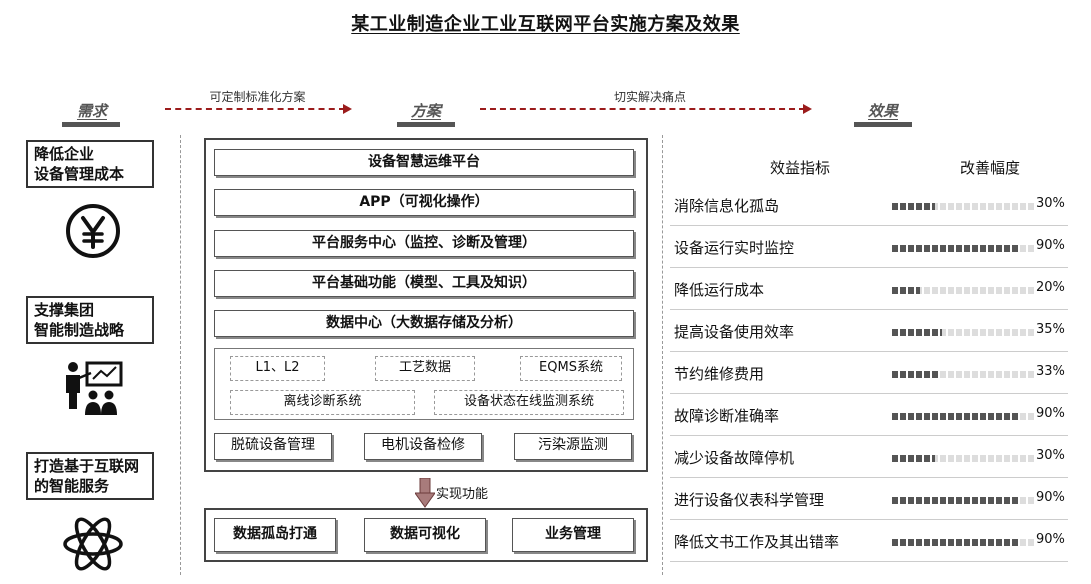 The image size is (1091, 584). What do you see at coordinates (425, 535) in the screenshot?
I see `result-visualization: 数据可视化` at bounding box center [425, 535].